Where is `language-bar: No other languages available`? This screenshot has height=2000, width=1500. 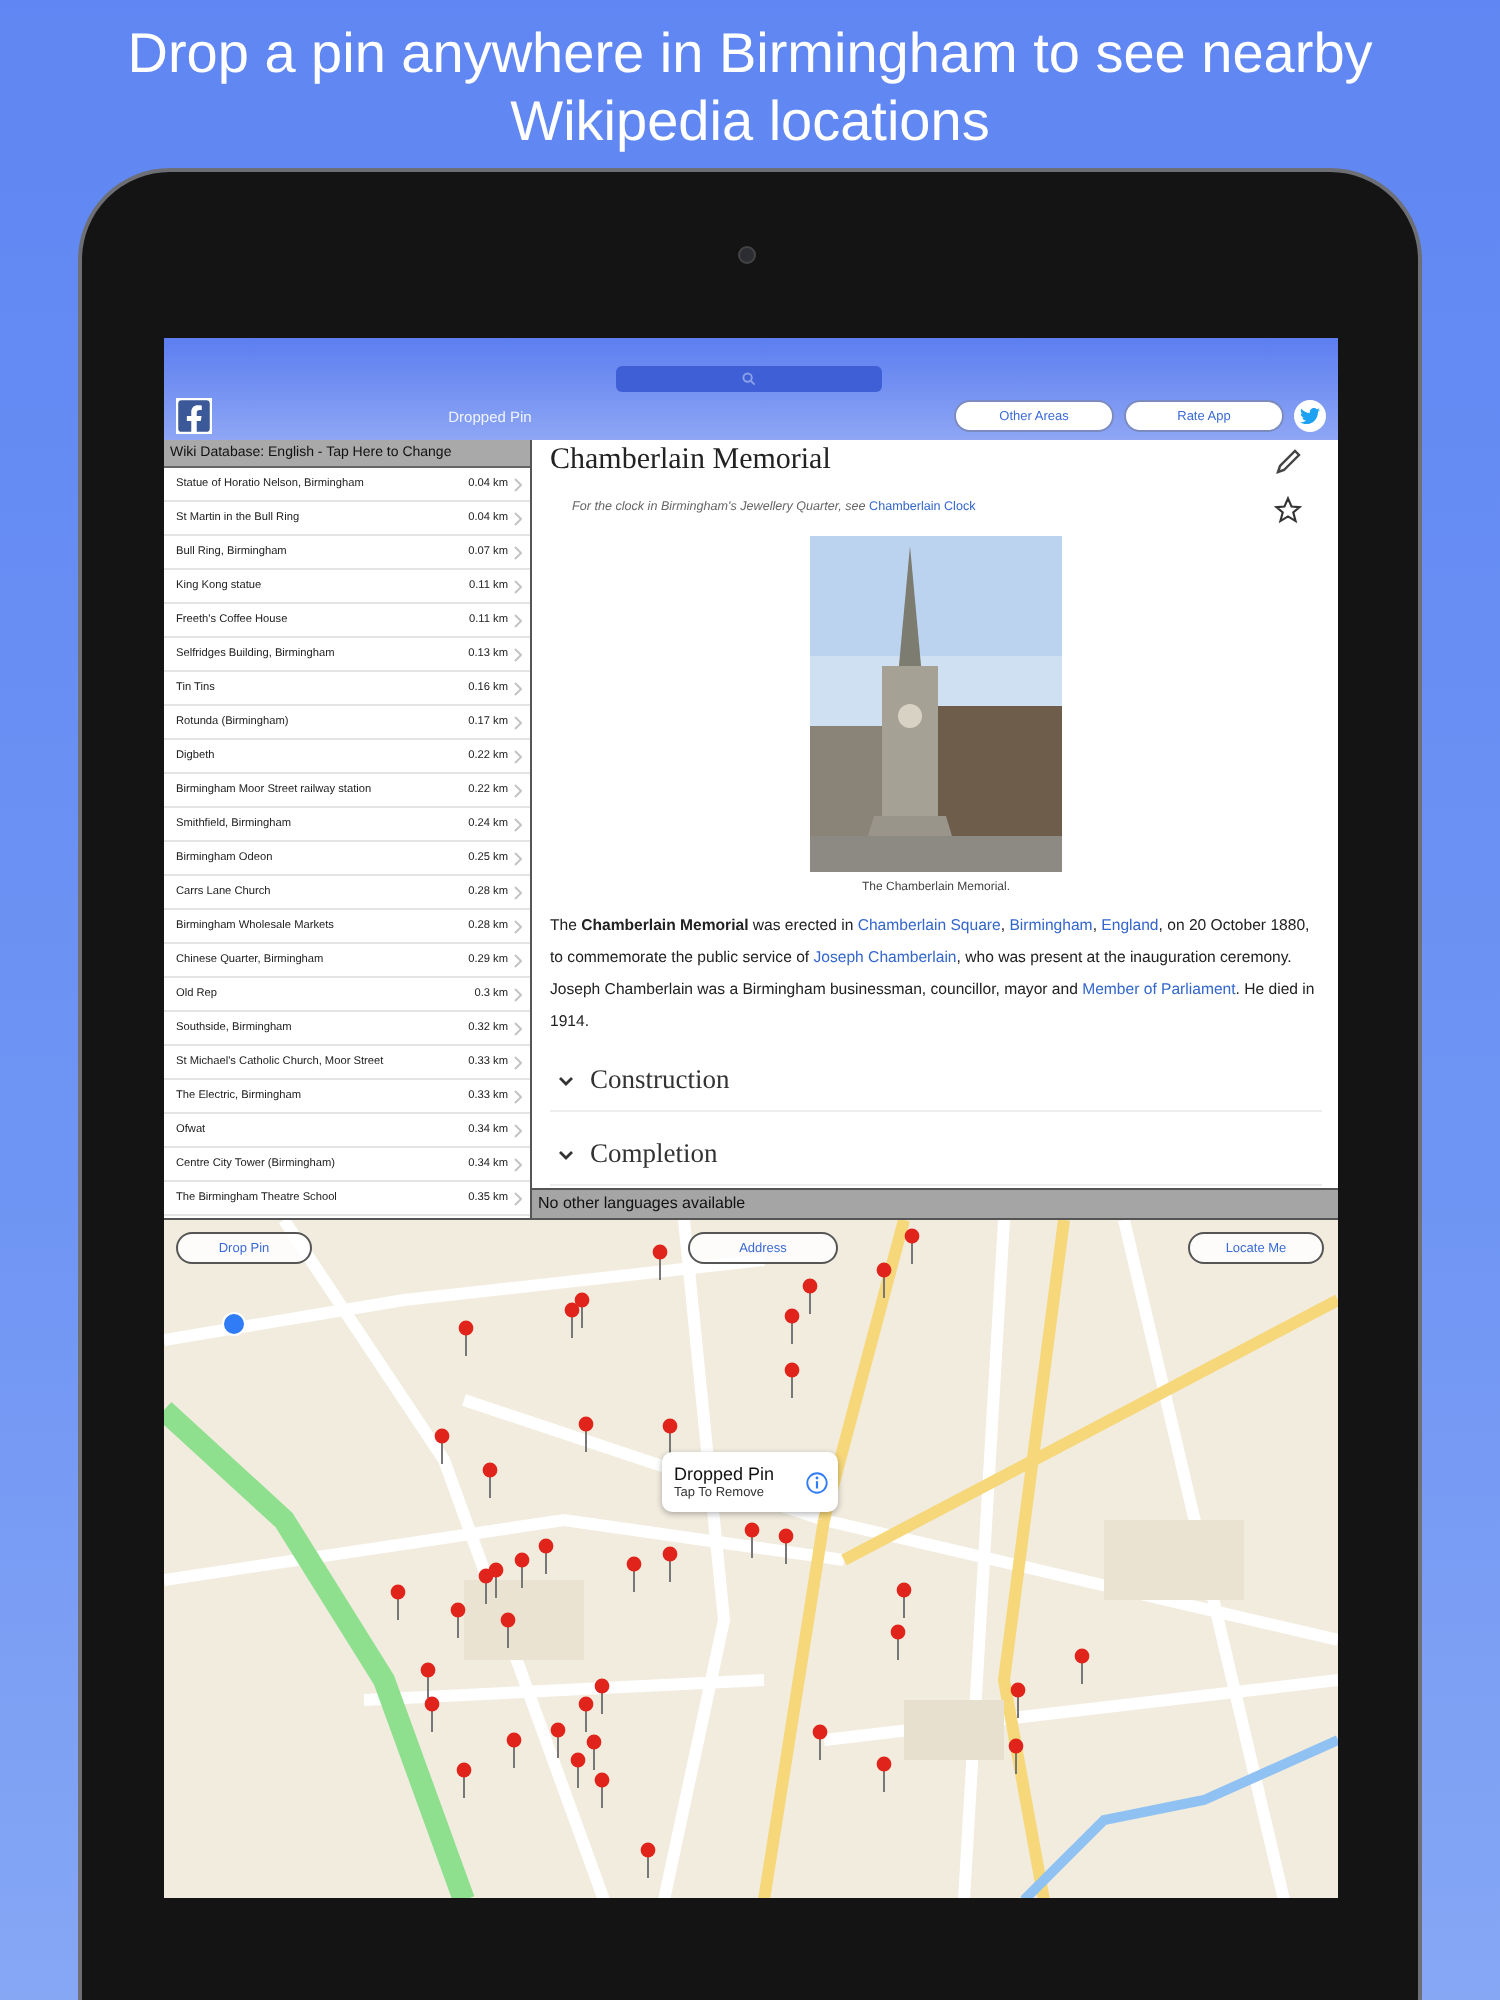 language-bar: No other languages available is located at coordinates (935, 1203).